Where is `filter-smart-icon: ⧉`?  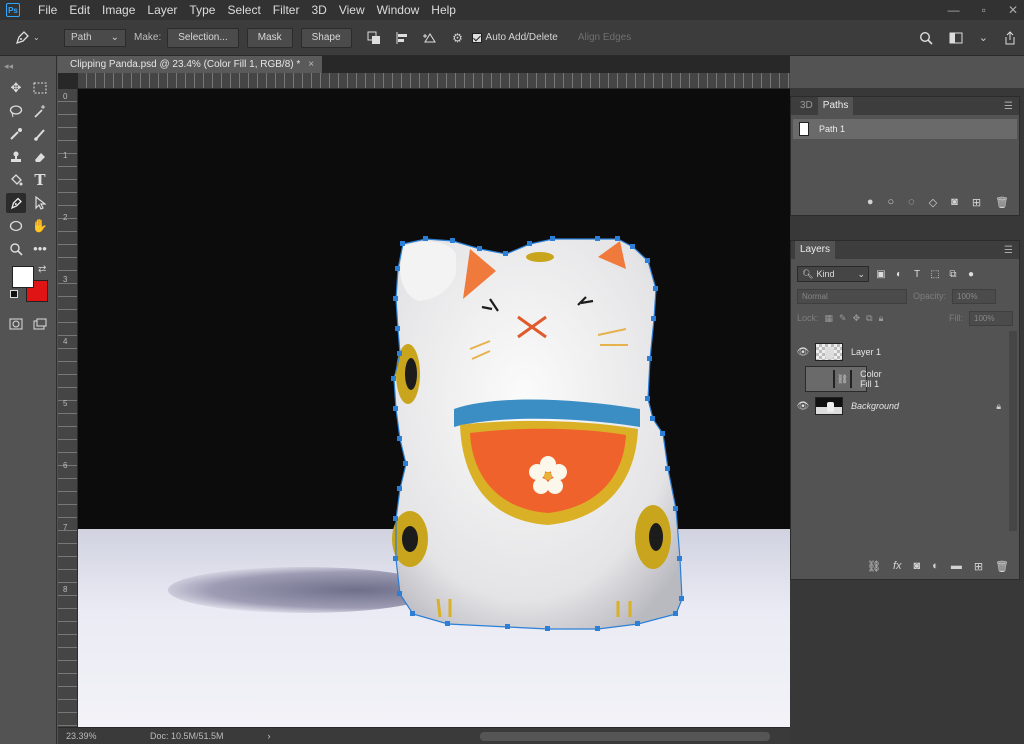 filter-smart-icon: ⧉ is located at coordinates (953, 274).